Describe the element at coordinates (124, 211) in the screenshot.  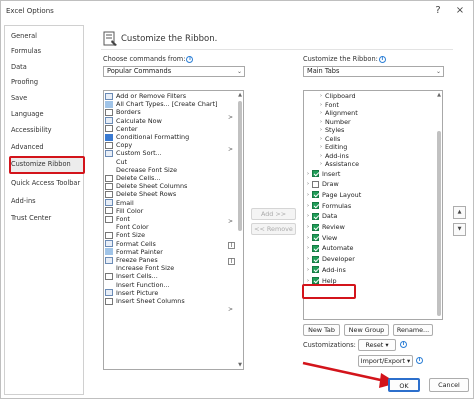
I see `command-list-item: Fill Color` at that location.